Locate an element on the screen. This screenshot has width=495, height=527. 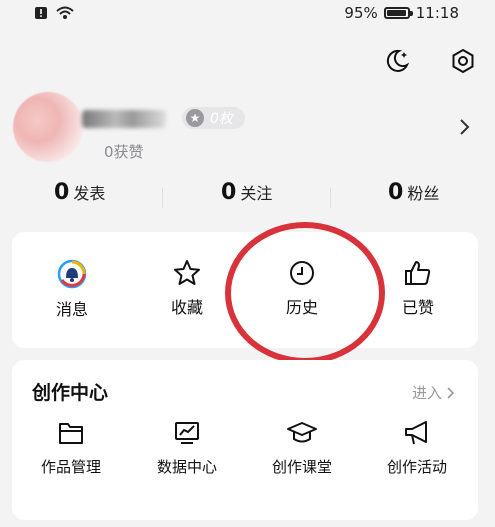
tool-creation-classroom: 创作课堂 is located at coordinates (302, 447).